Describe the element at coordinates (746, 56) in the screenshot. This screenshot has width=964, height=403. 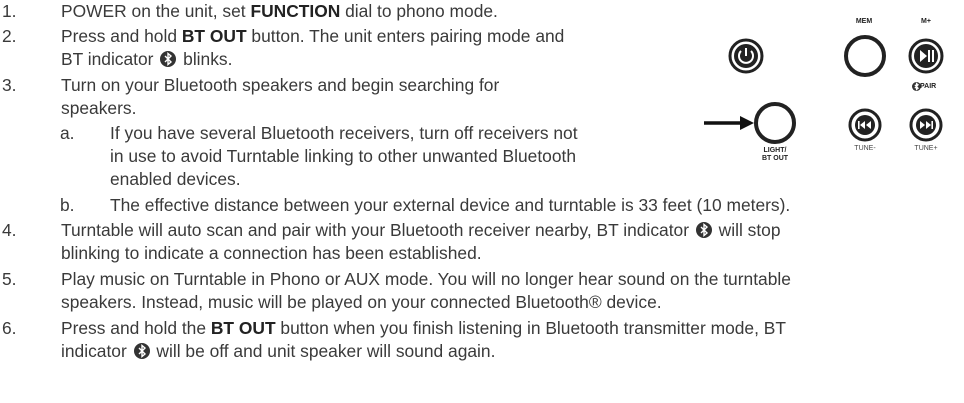
I see `power-button-icon` at that location.